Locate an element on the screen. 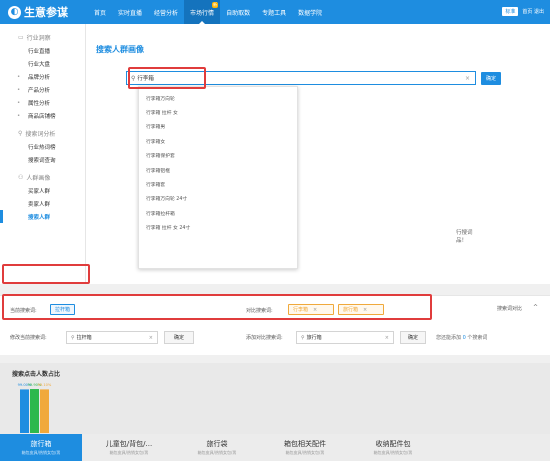  nav-item-label: 专题工具 is located at coordinates (274, 13).